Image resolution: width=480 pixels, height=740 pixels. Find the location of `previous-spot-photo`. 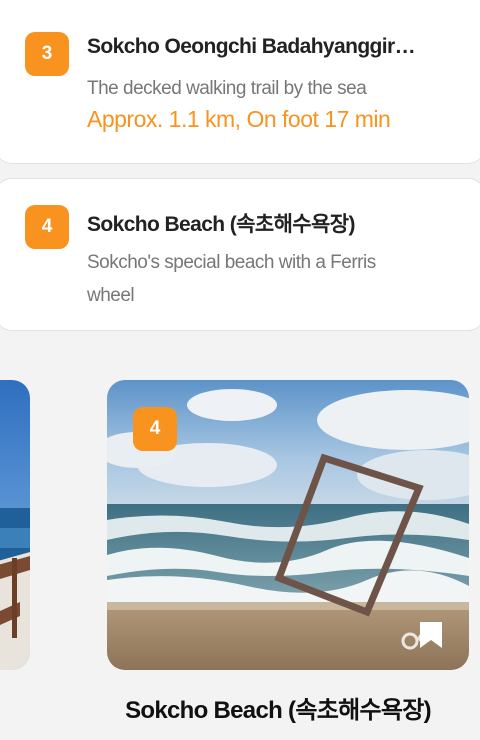

previous-spot-photo is located at coordinates (15, 525).